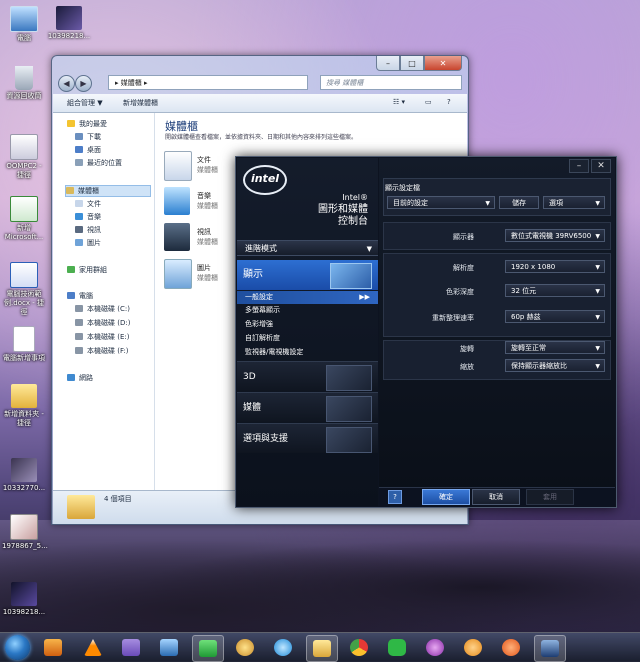  What do you see at coordinates (83, 83) in the screenshot?
I see `forward-button: ▶` at bounding box center [83, 83].